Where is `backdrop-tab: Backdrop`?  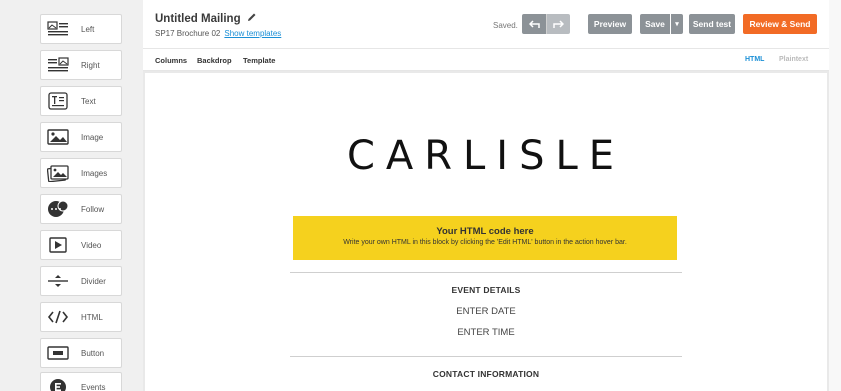 backdrop-tab: Backdrop is located at coordinates (214, 60).